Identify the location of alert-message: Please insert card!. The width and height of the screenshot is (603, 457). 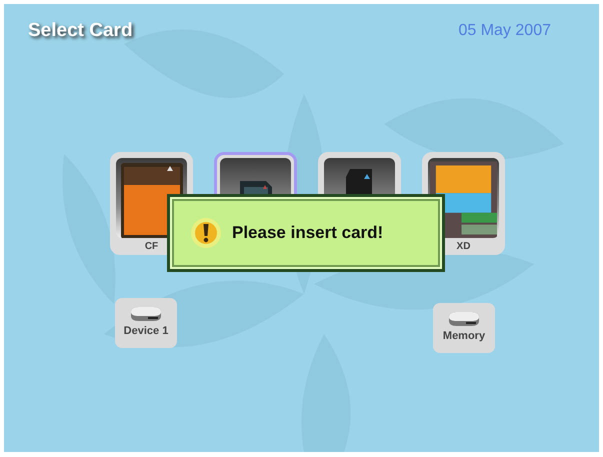
(308, 233).